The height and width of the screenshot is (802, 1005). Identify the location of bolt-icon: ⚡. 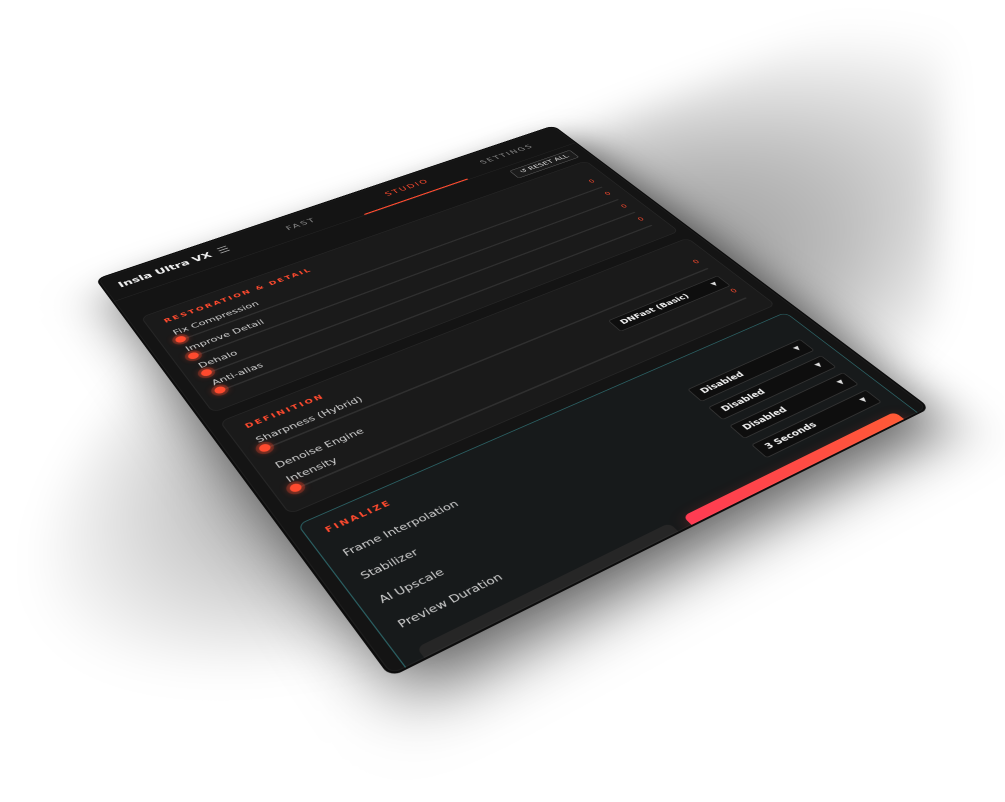
(526, 617).